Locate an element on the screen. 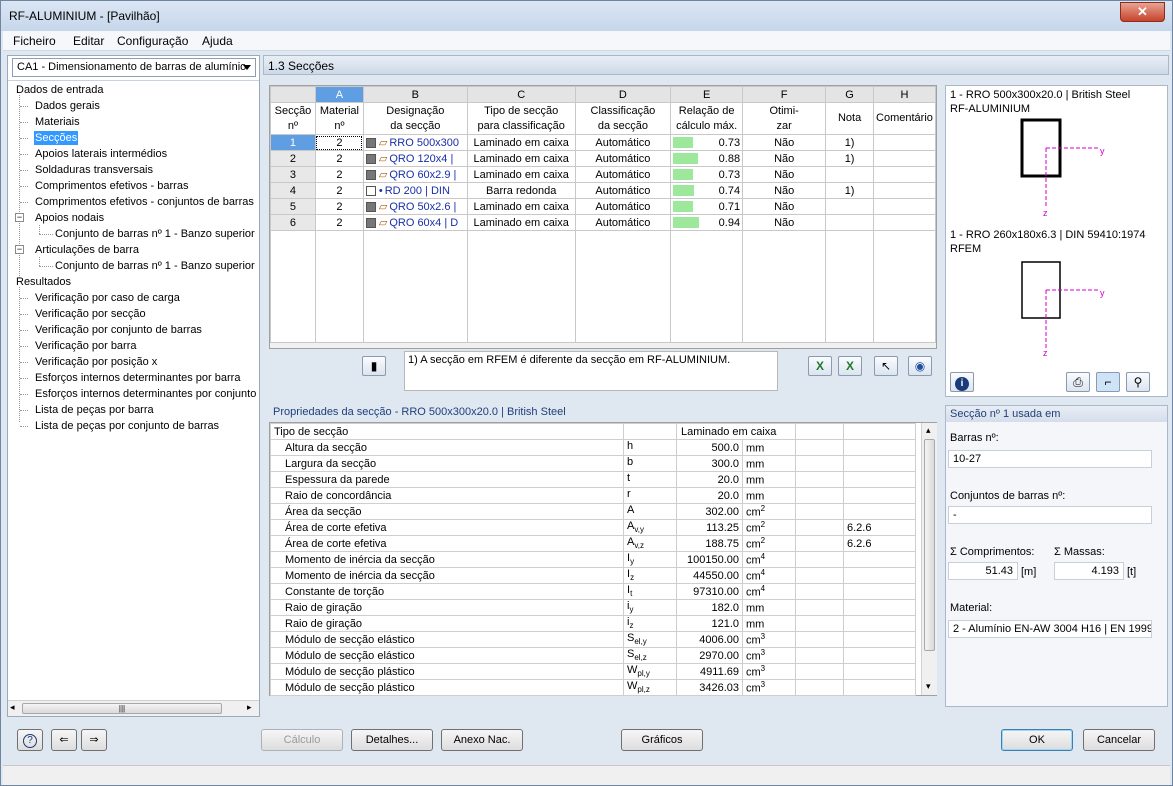 The height and width of the screenshot is (786, 1173). scroll-up-icon: ▴ is located at coordinates (928, 430).